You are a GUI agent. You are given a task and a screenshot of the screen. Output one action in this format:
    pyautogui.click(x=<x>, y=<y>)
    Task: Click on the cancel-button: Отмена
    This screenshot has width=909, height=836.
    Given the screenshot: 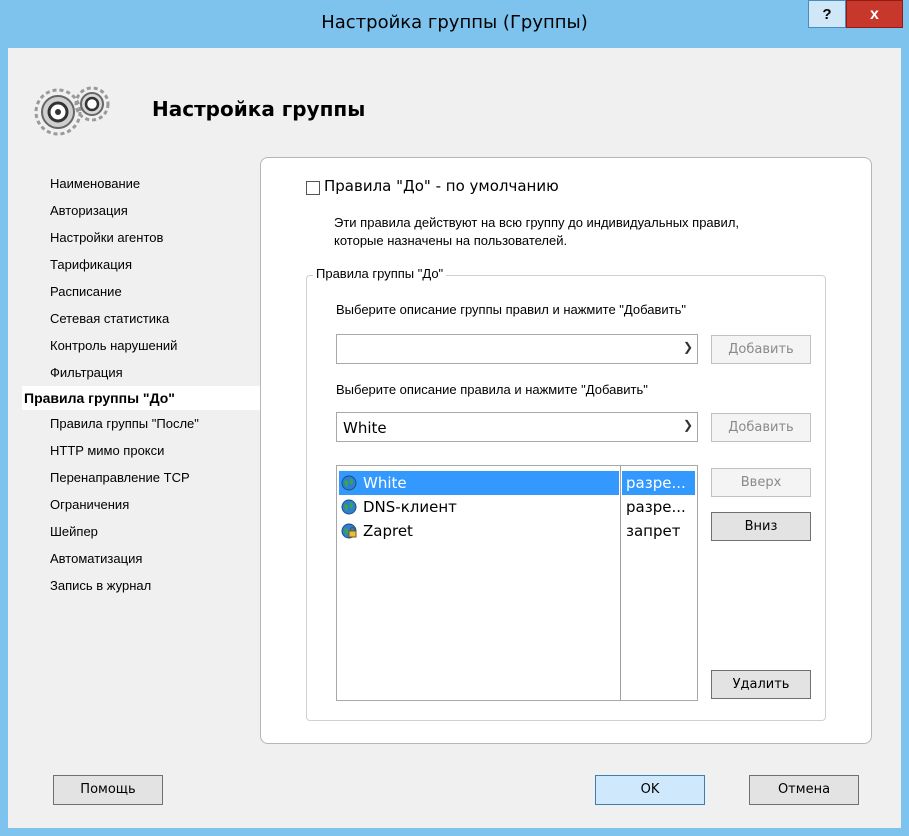 What is the action you would take?
    pyautogui.click(x=804, y=790)
    